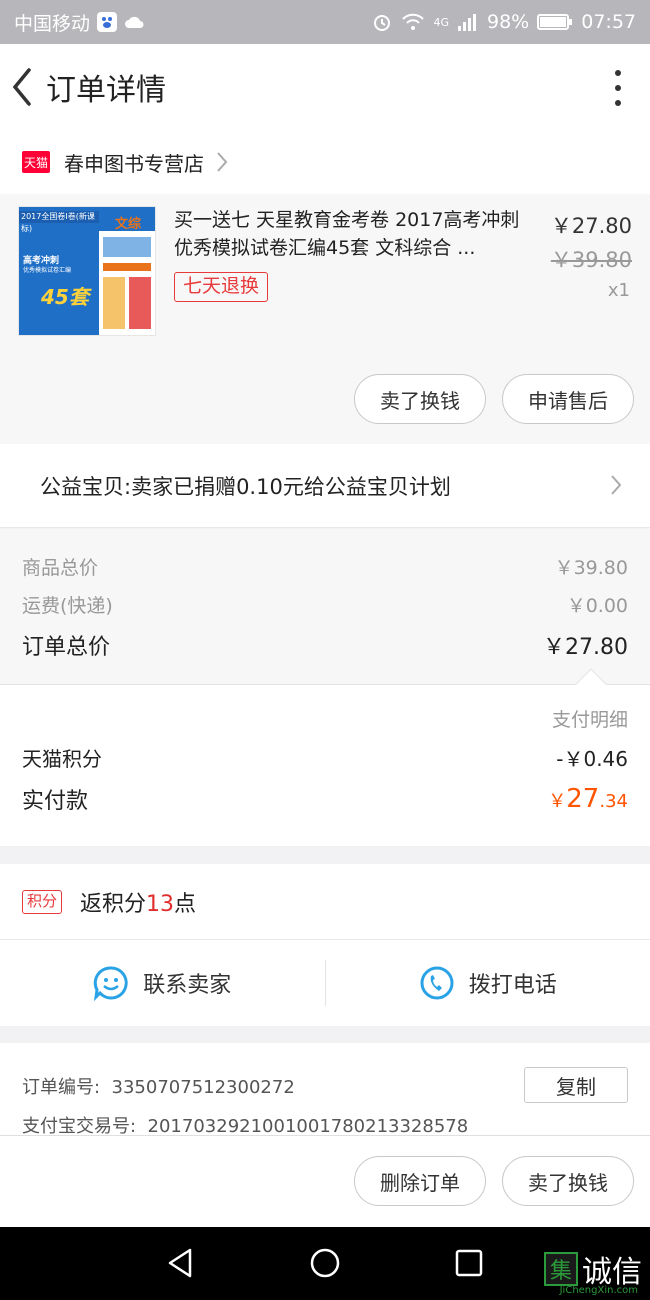 The image size is (650, 1300). What do you see at coordinates (555, 22) in the screenshot?
I see `battery-icon` at bounding box center [555, 22].